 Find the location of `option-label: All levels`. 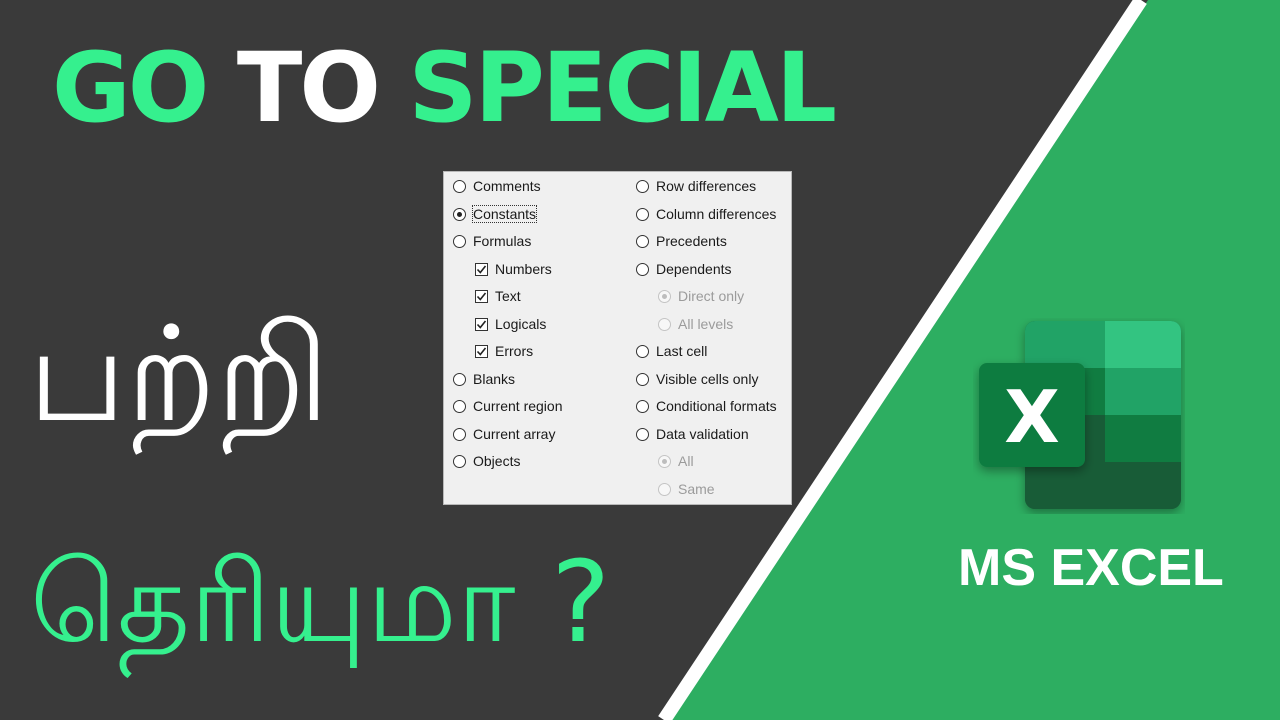

option-label: All levels is located at coordinates (706, 324).